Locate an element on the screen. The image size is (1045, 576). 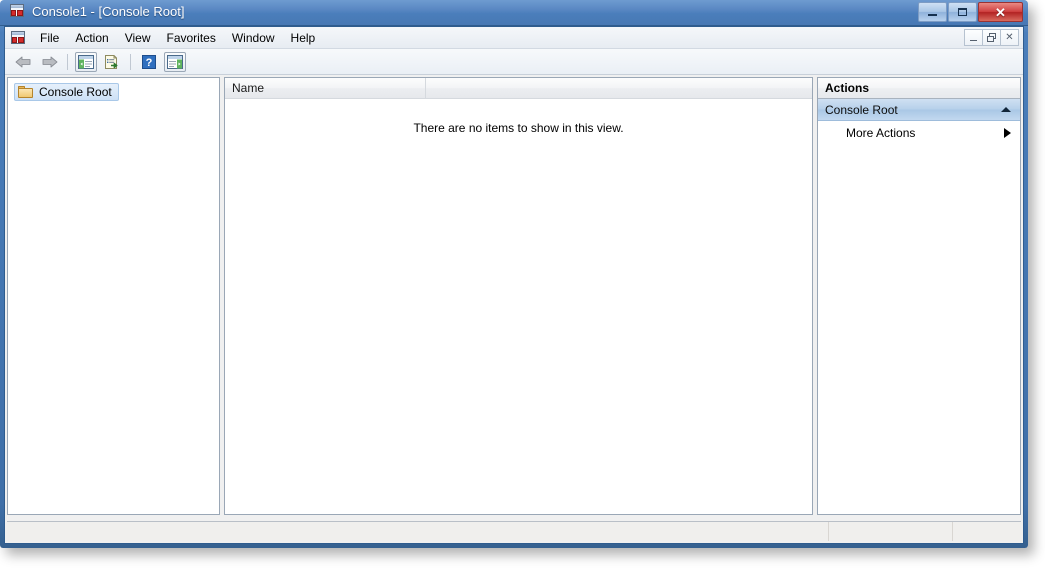
column-header-name: Name is located at coordinates (325, 88).